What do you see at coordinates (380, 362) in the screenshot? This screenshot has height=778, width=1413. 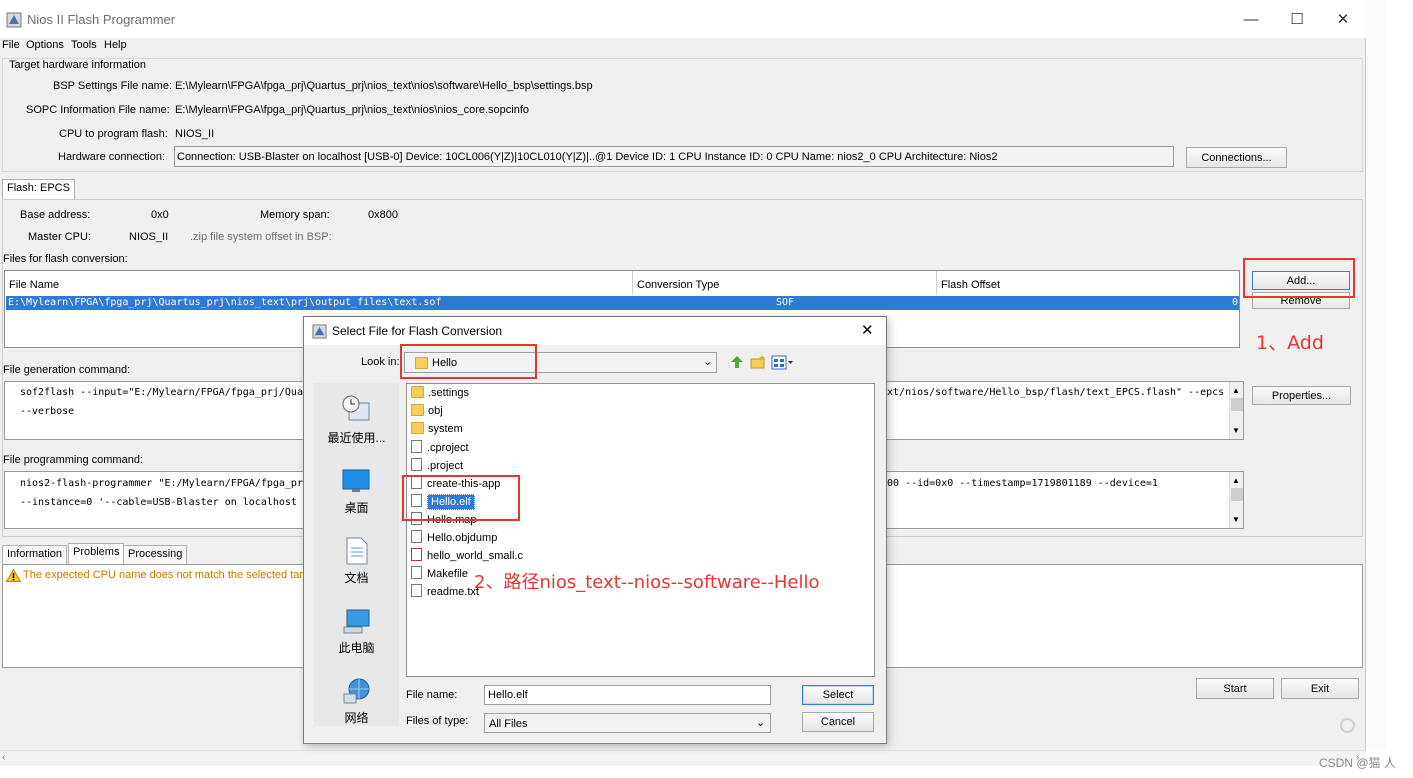 I see `look-in-label: Look in:` at bounding box center [380, 362].